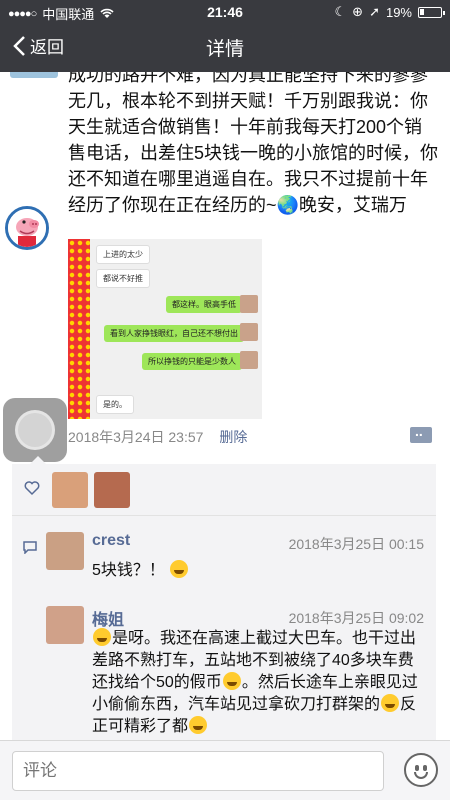 The height and width of the screenshot is (800, 450). Describe the element at coordinates (198, 725) in the screenshot. I see `joy-emoji-icon` at that location.